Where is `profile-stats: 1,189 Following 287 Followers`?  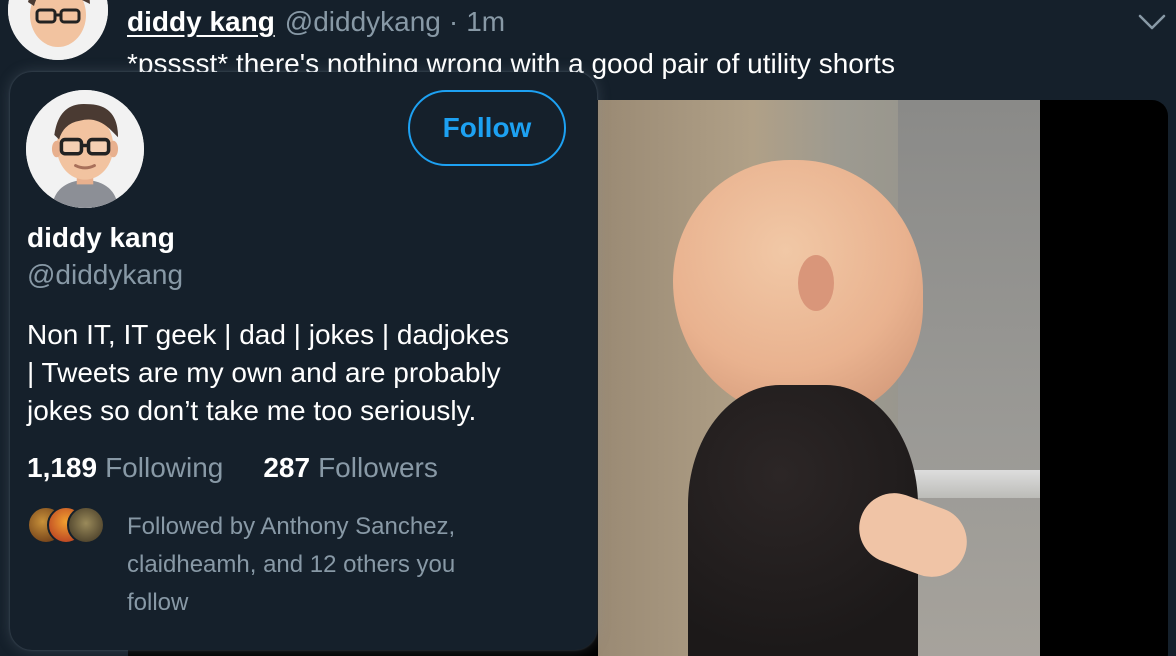 profile-stats: 1,189 Following 287 Followers is located at coordinates (232, 468).